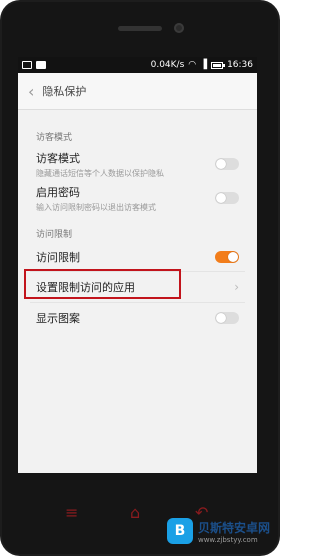 This screenshot has width=320, height=556. I want to click on setting-row-enable-password: 启用密码 输入访问限制密码以退出访客模式, so click(137, 198).